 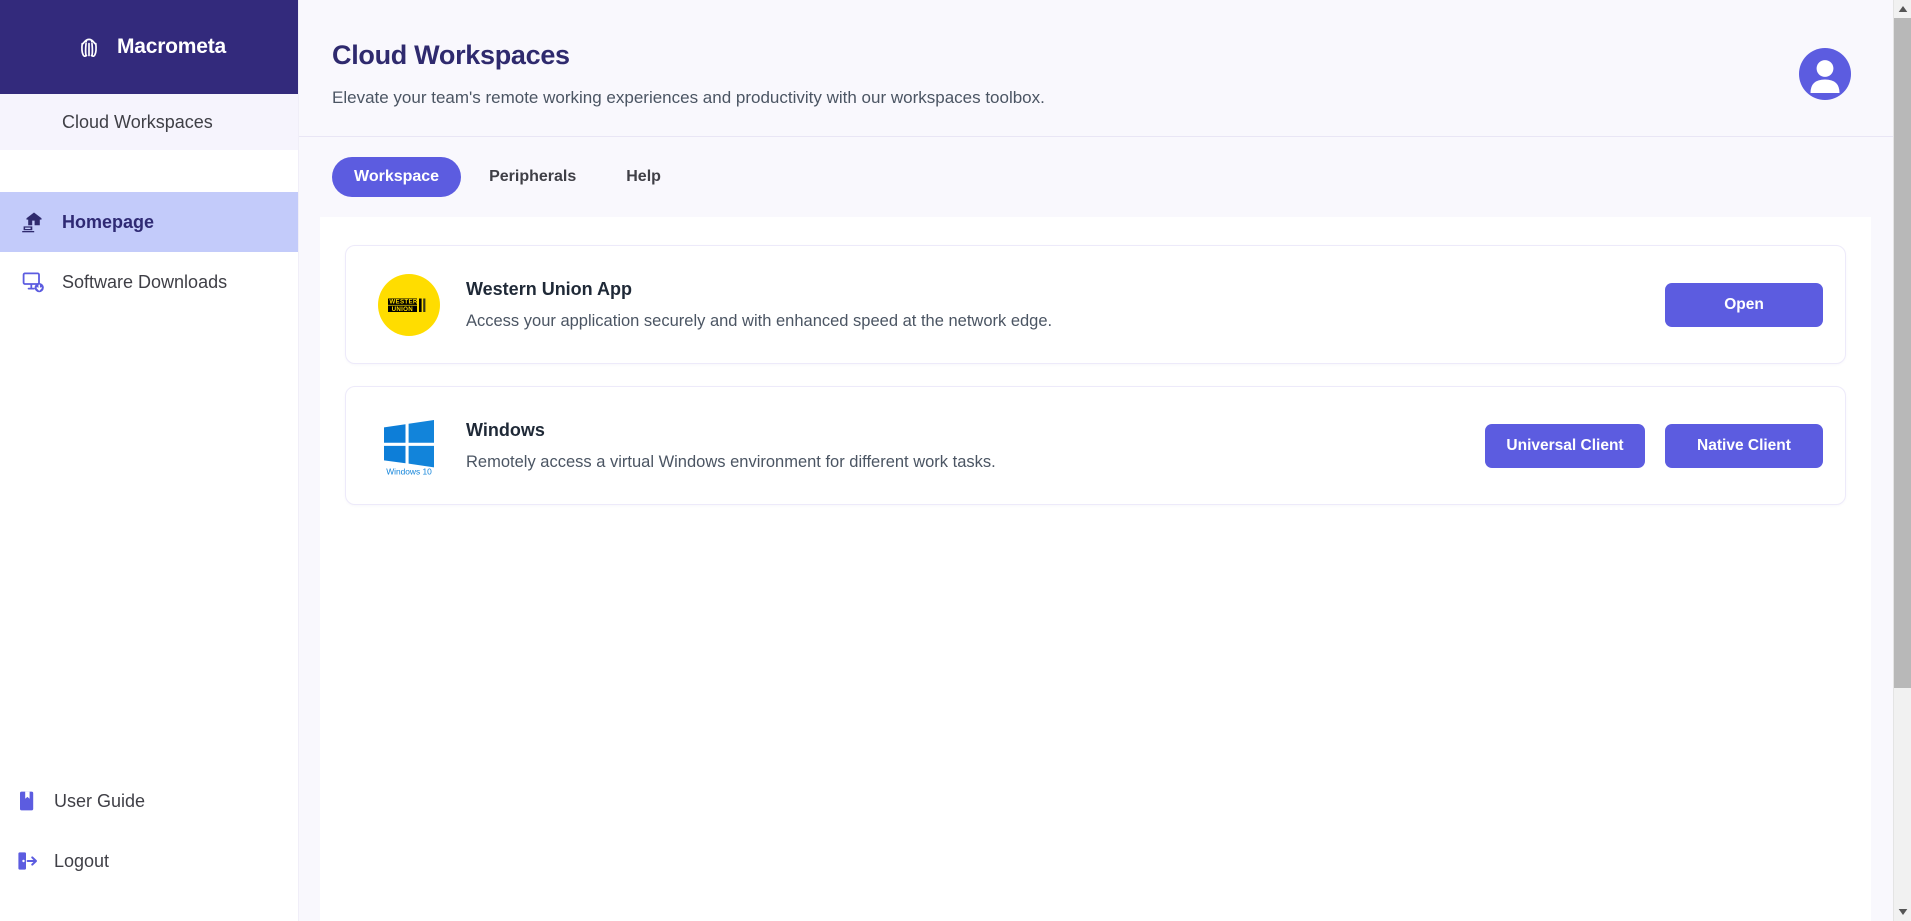 I want to click on tab-workspace: Workspace, so click(x=397, y=177).